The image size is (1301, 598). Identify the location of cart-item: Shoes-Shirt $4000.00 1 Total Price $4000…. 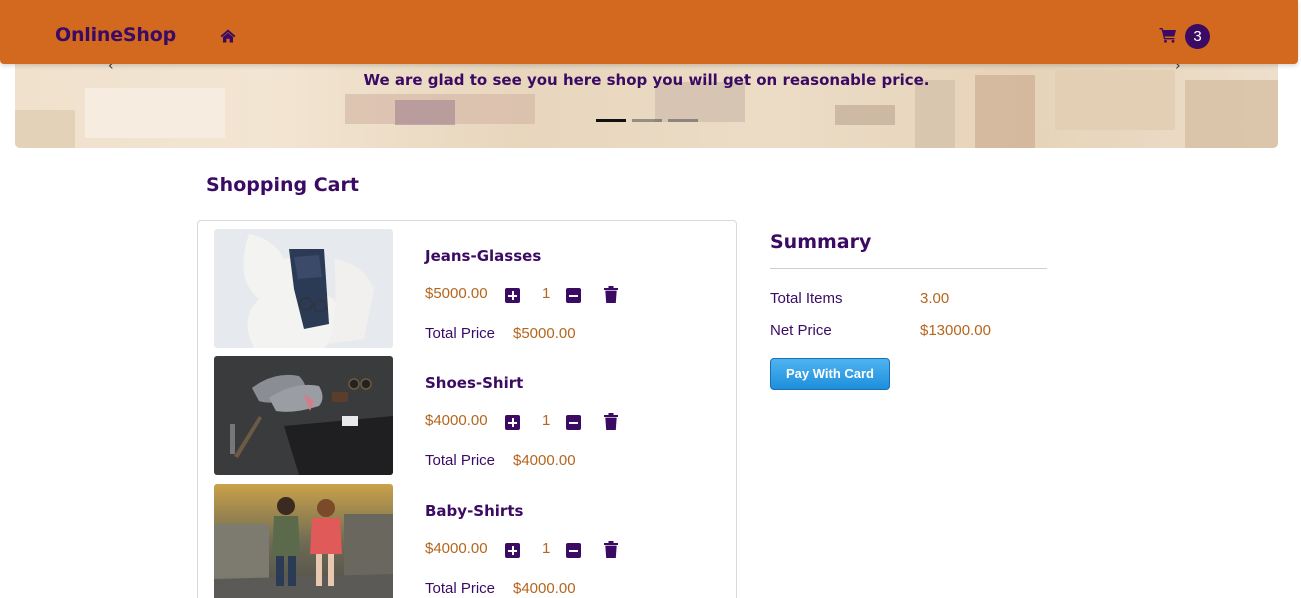
(474, 416).